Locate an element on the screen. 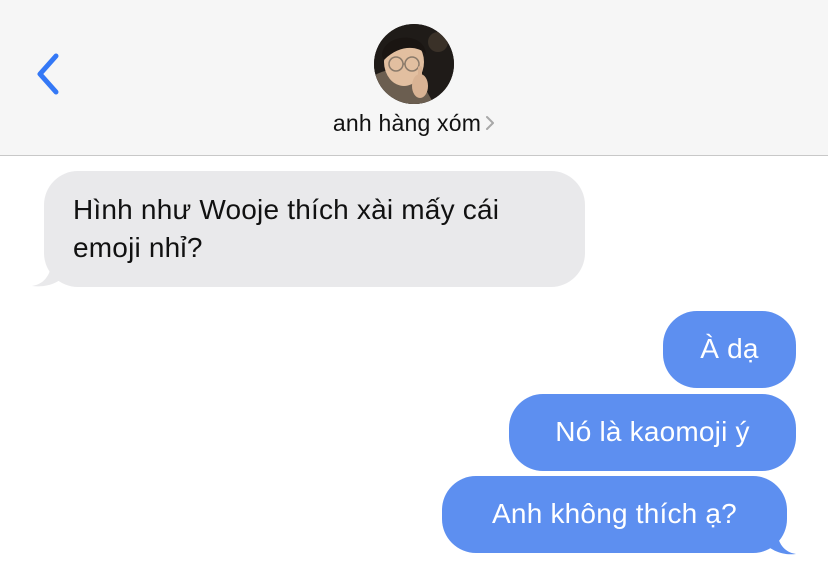 This screenshot has width=828, height=570. chevron-left-icon is located at coordinates (48, 74).